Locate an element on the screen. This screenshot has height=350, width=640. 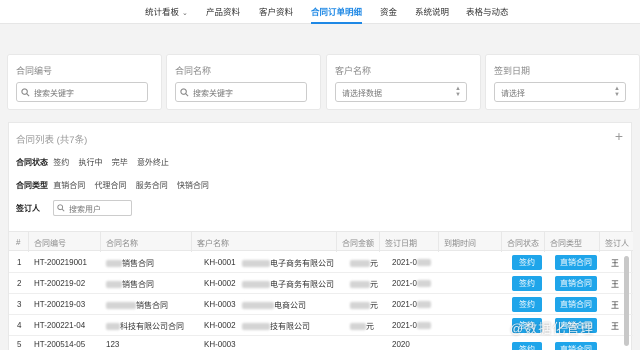
customer-name-select: 请选择数据 ▲ ▼ is located at coordinates (401, 92).